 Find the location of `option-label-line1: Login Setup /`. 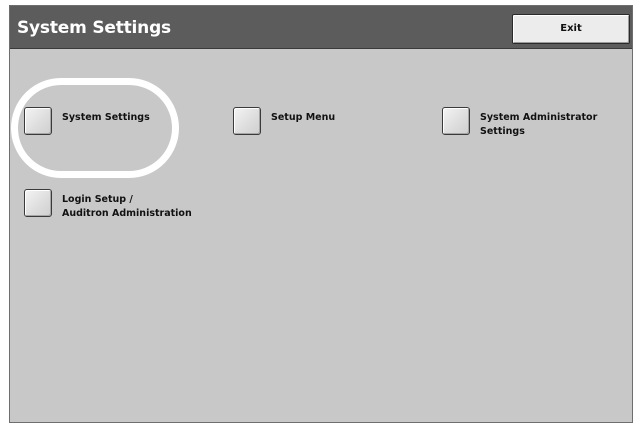

option-label-line1: Login Setup / is located at coordinates (97, 199).